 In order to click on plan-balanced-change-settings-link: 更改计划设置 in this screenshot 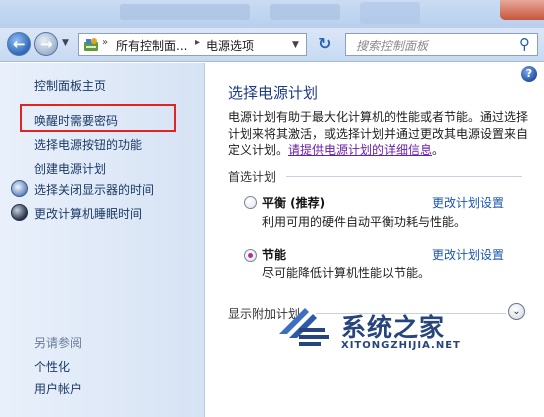, I will do `click(468, 202)`.